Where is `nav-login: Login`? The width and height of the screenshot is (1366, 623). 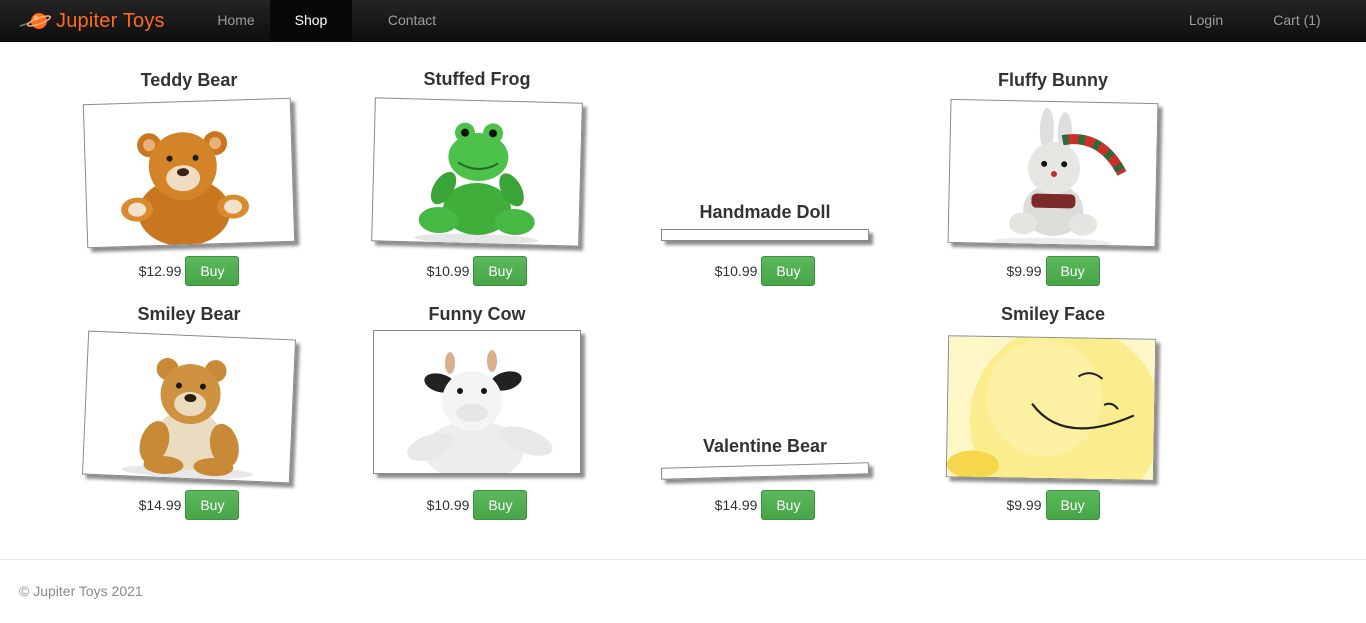
nav-login: Login is located at coordinates (1206, 21).